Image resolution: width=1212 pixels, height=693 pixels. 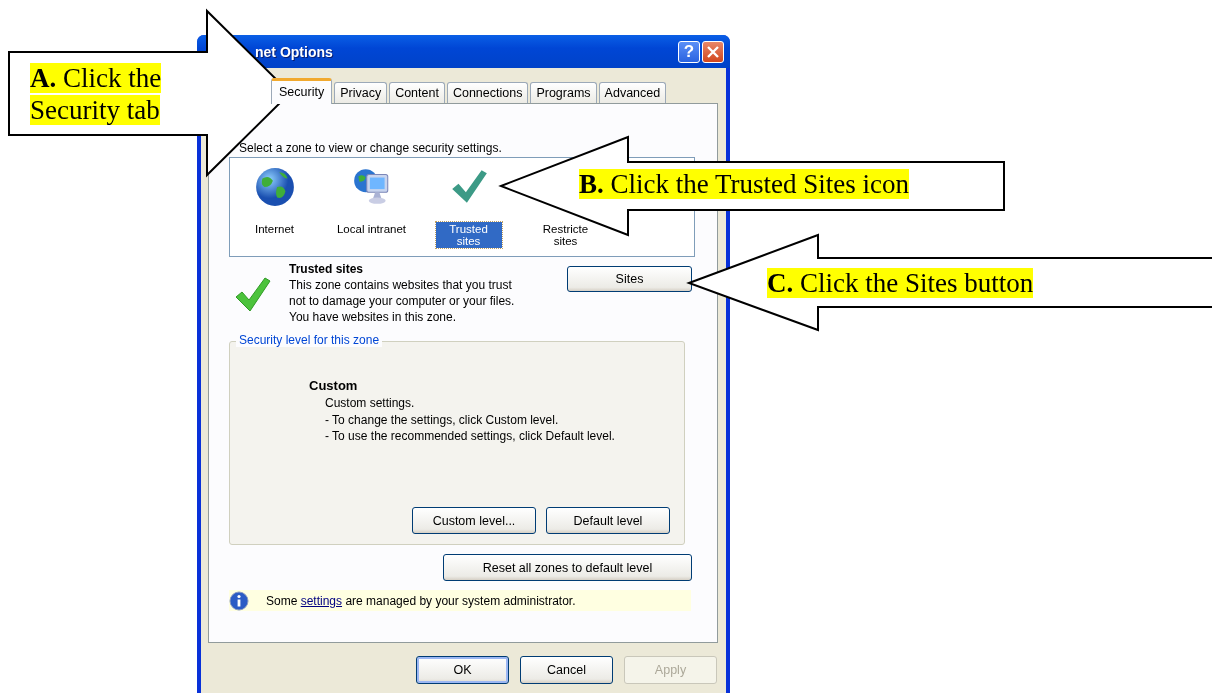 What do you see at coordinates (361, 92) in the screenshot?
I see `tab: Privacy` at bounding box center [361, 92].